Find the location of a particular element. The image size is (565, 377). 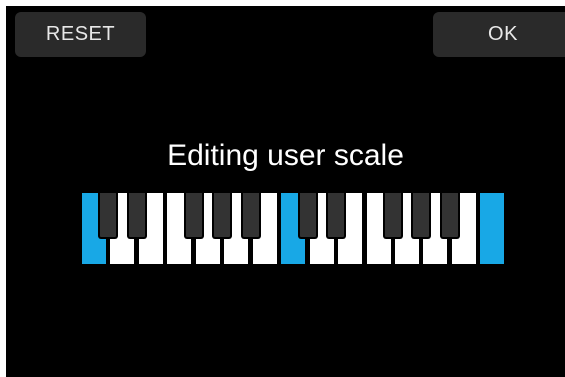

ok-button: OK is located at coordinates (499, 34).